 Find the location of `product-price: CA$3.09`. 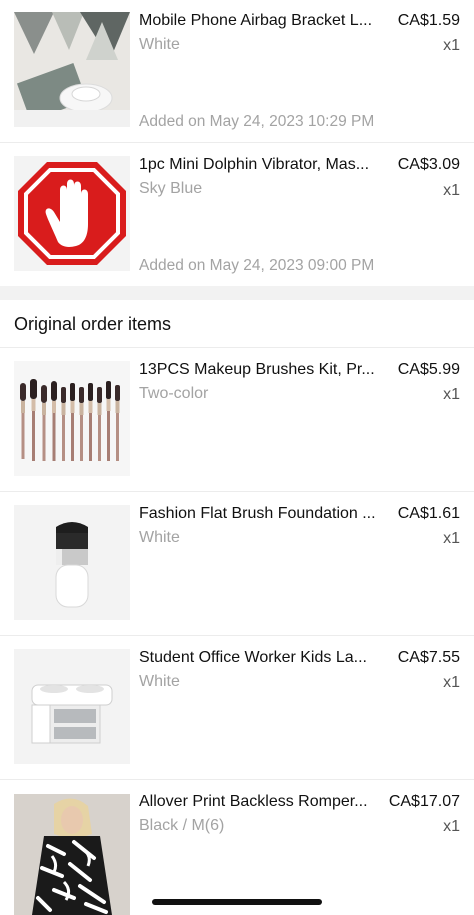

product-price: CA$3.09 is located at coordinates (428, 164).